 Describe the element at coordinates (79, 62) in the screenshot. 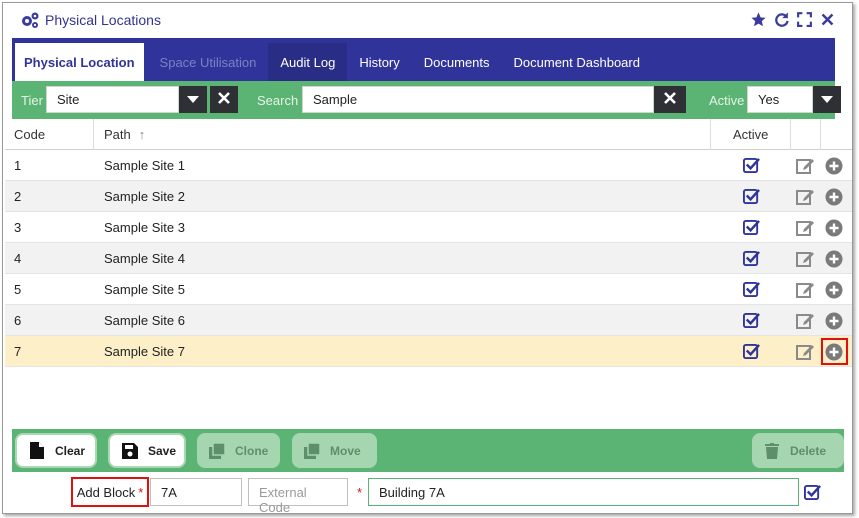

I see `tab-physical-location: Physical Location` at that location.